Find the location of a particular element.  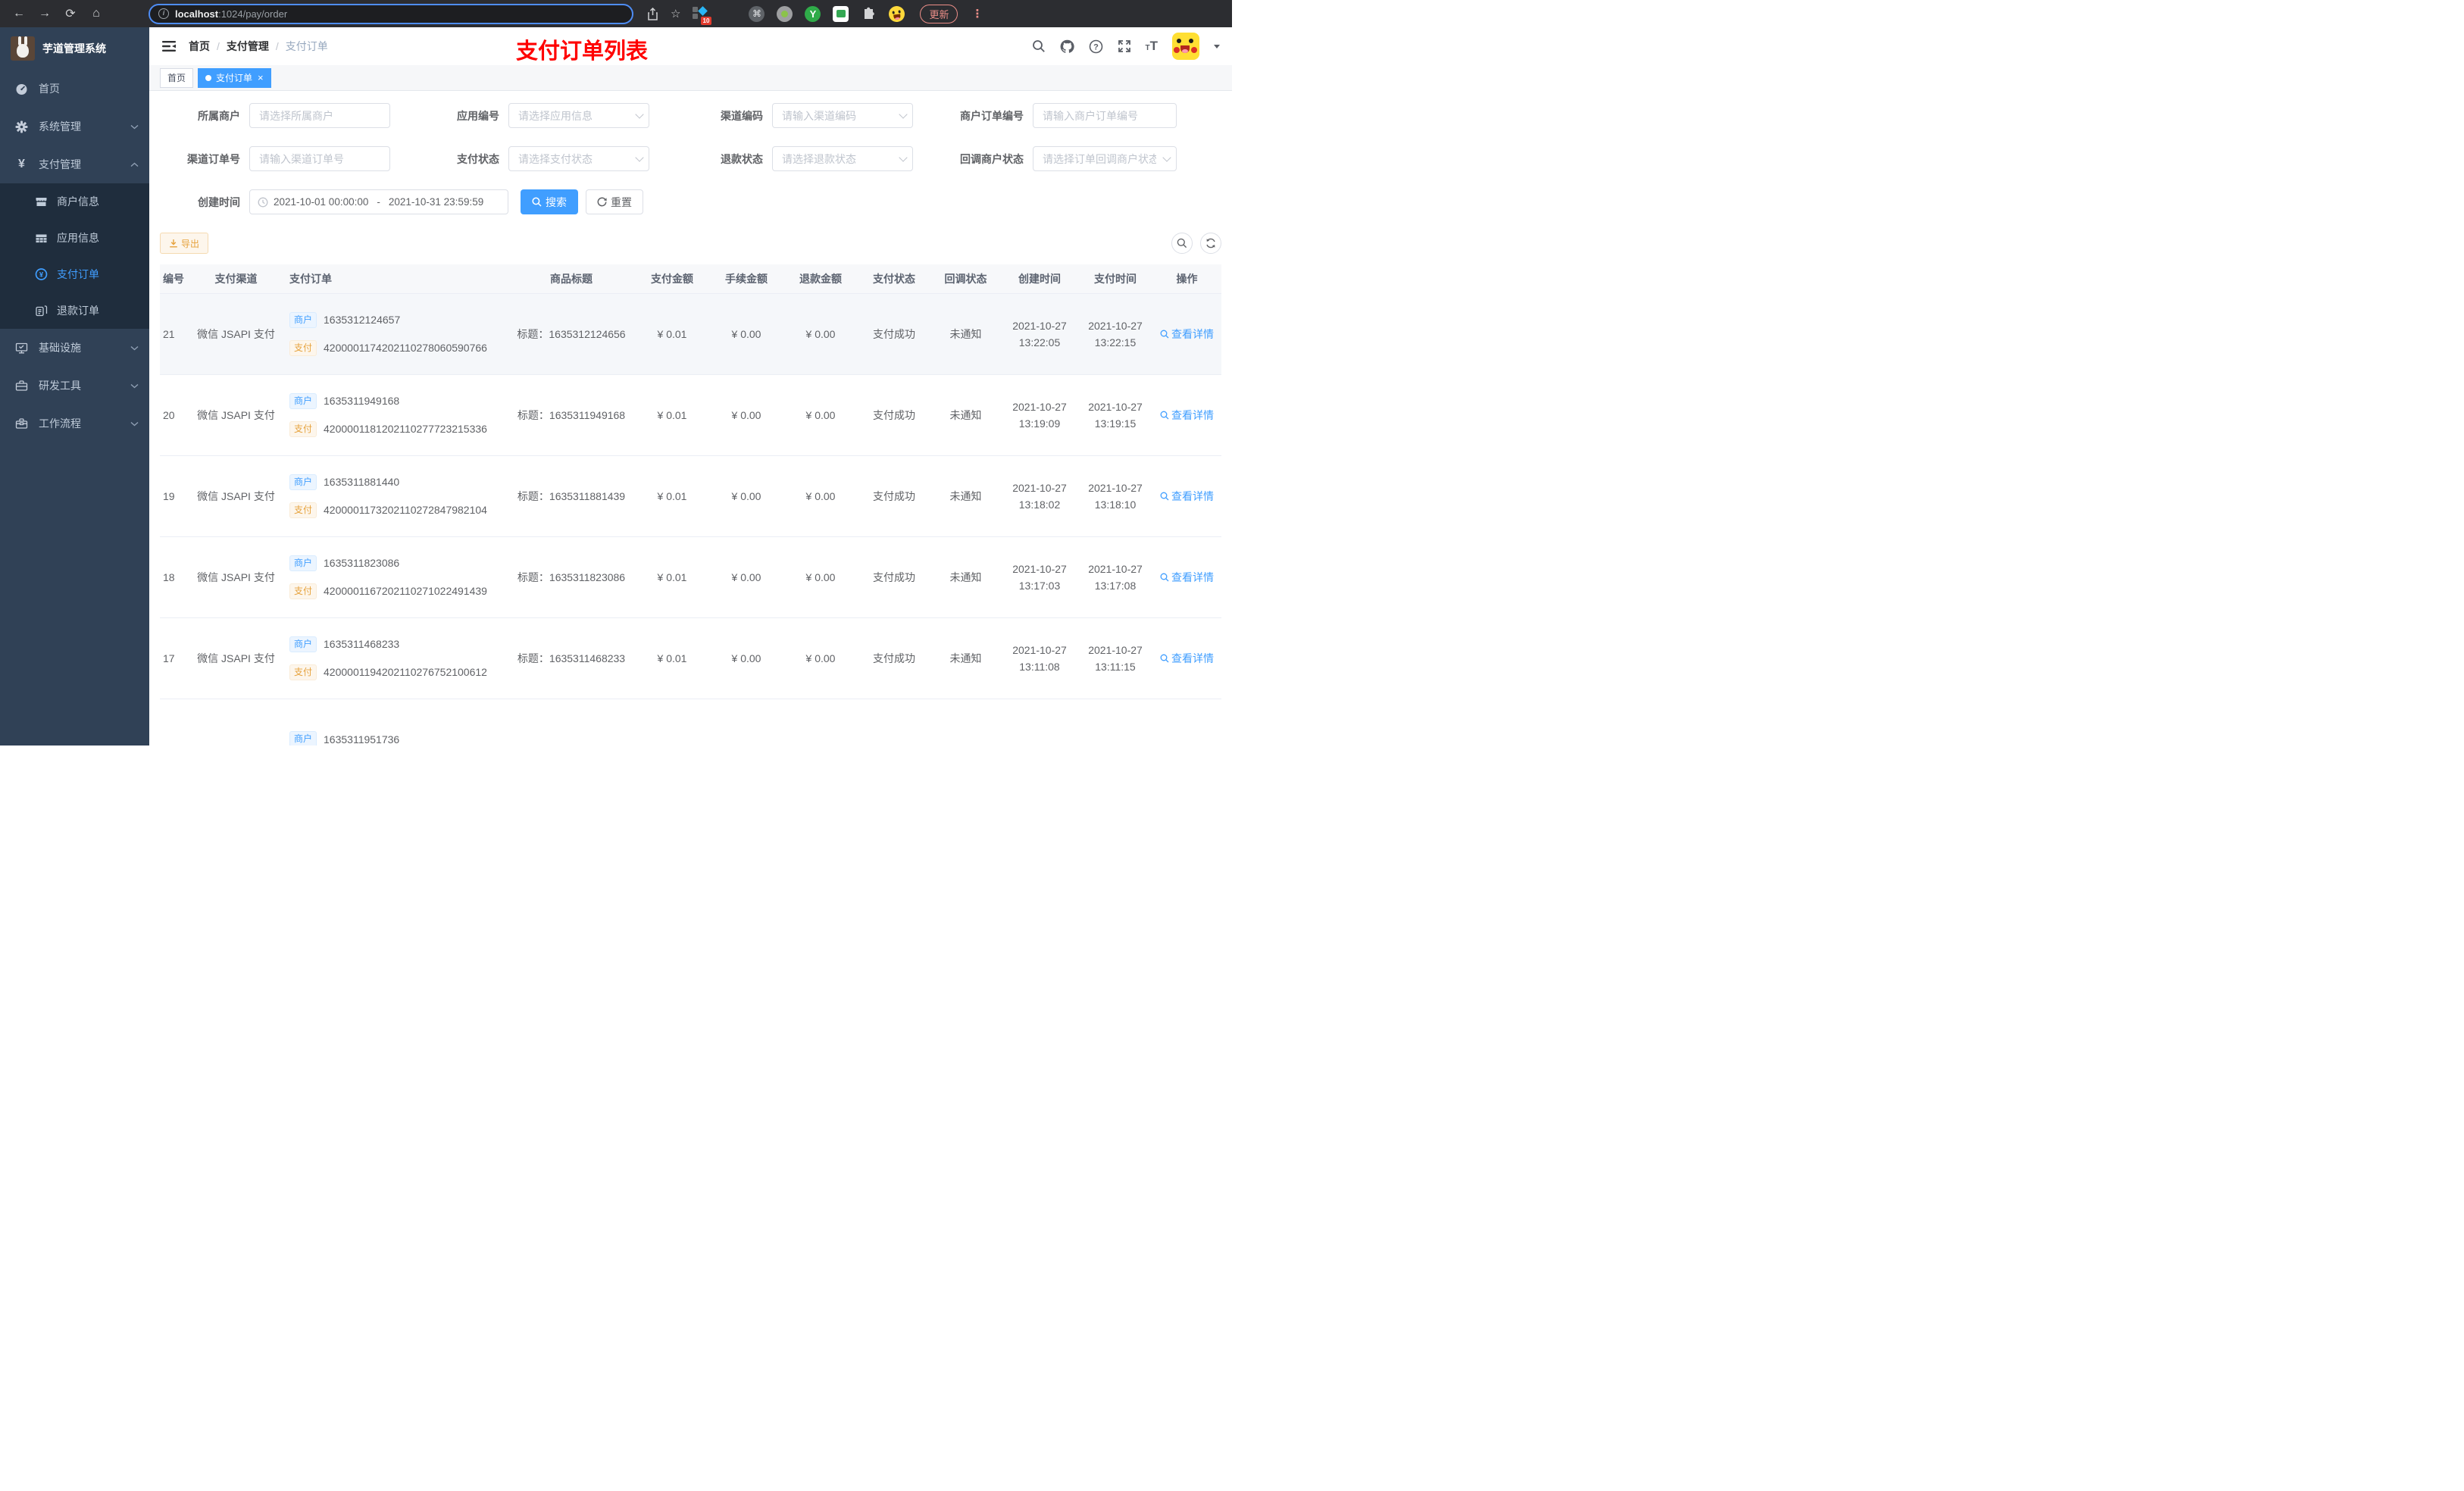

col-refund-amount: 退款金额 is located at coordinates (820, 279).